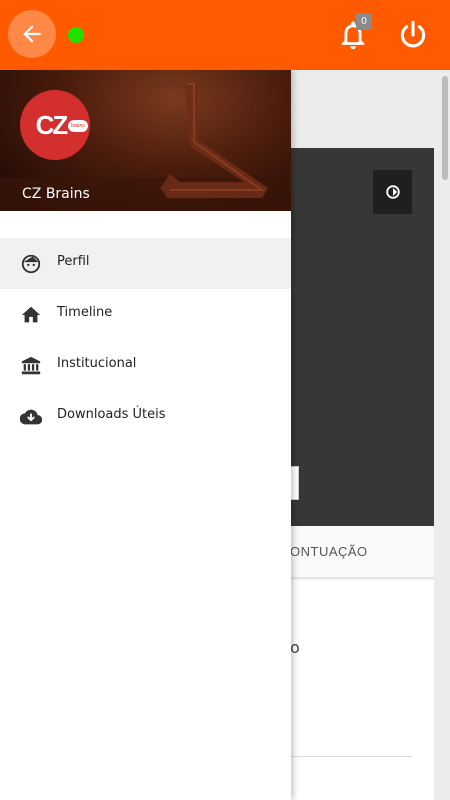  I want to click on menu-label: Timeline, so click(85, 312).